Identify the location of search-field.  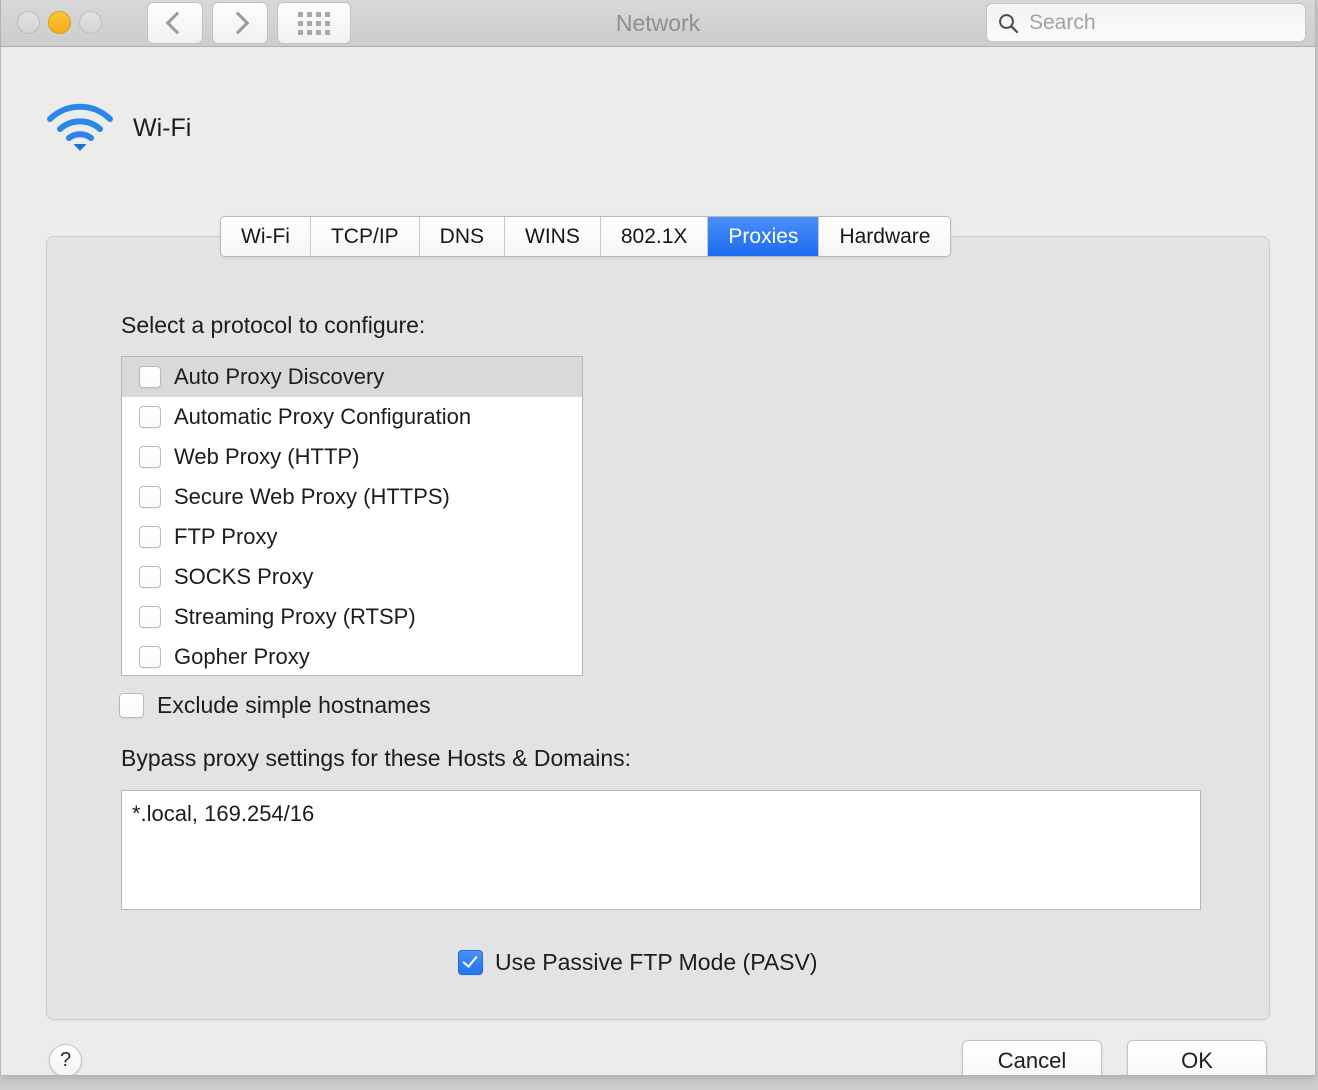
(1146, 22).